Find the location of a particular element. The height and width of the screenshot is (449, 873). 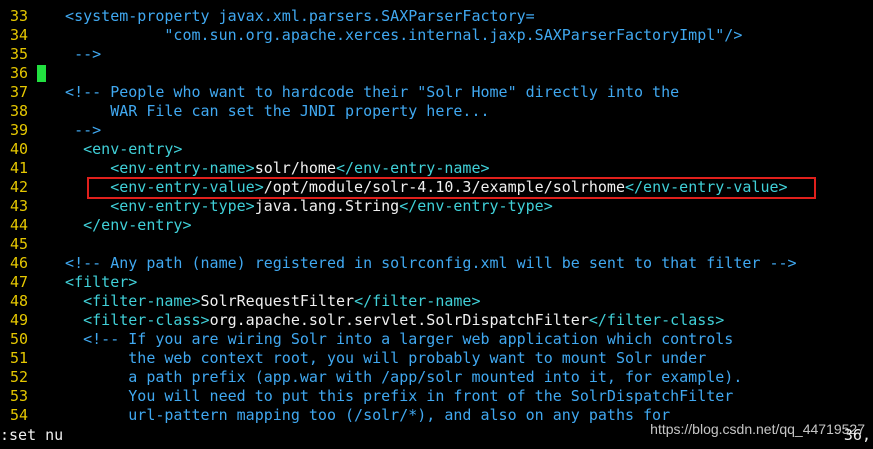

line-number: 35 is located at coordinates (18, 54).